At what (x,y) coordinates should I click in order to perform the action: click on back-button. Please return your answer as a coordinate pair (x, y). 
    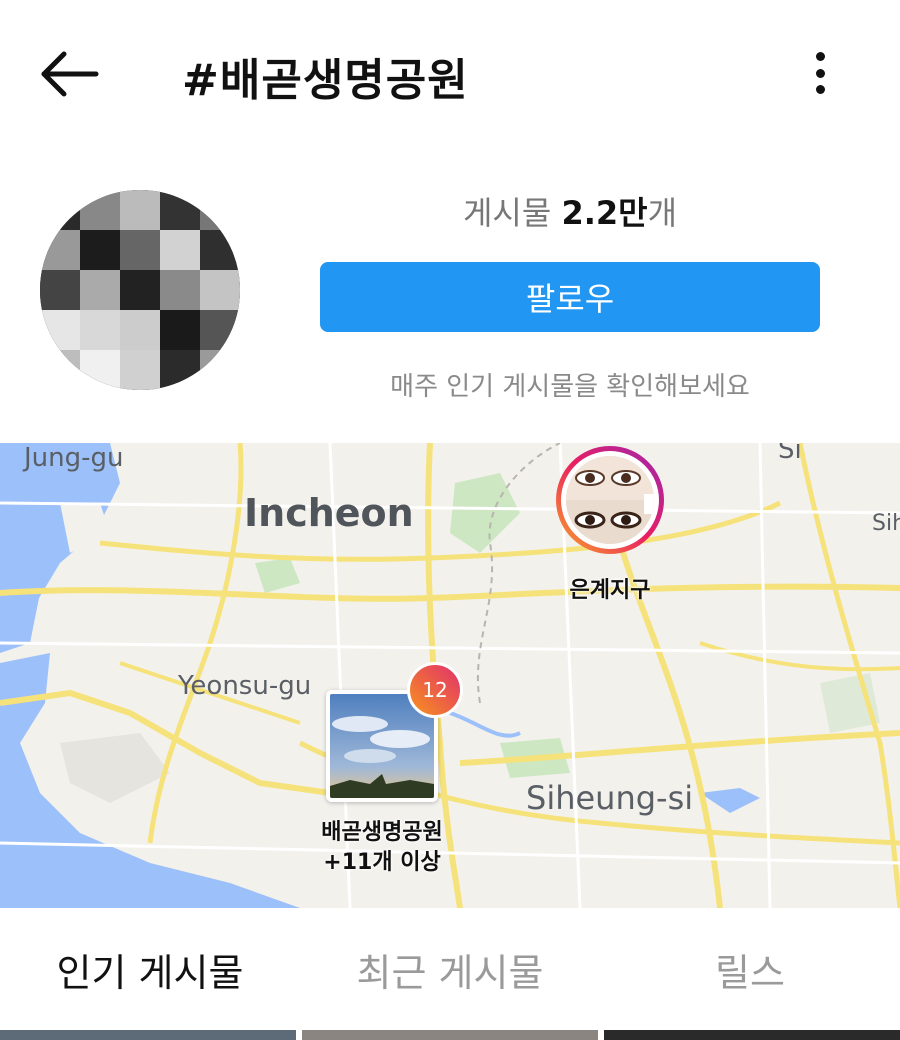
    Looking at the image, I should click on (71, 74).